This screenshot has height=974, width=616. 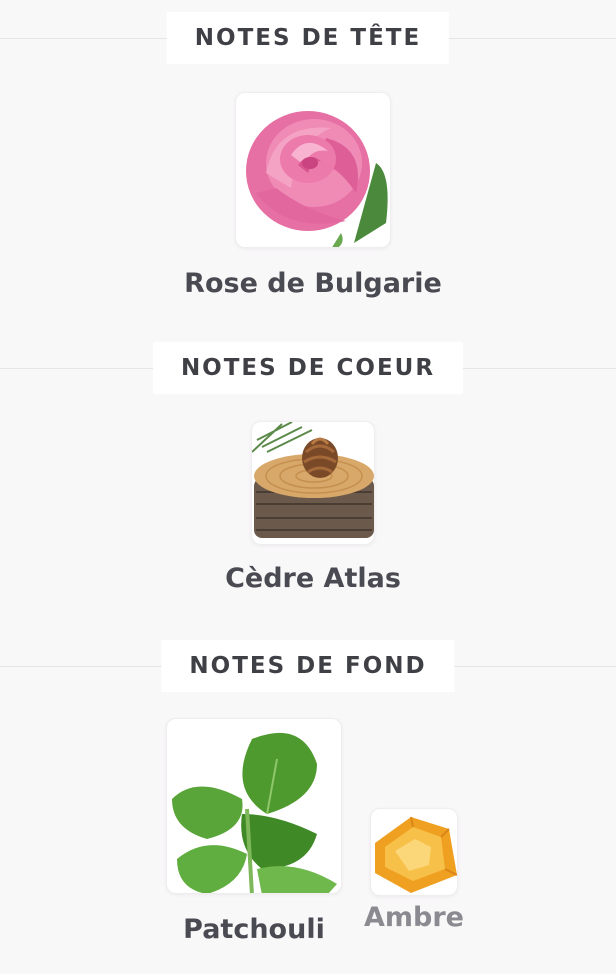 What do you see at coordinates (414, 917) in the screenshot?
I see `note-label: Ambre` at bounding box center [414, 917].